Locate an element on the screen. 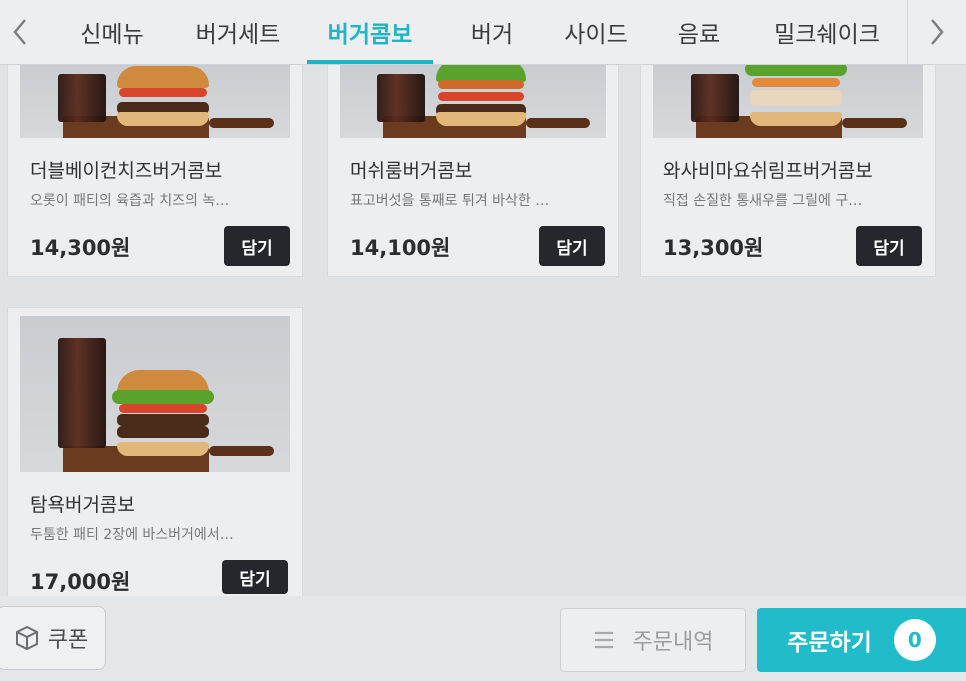 The image size is (966, 681). coupon-label: 쿠폰 is located at coordinates (68, 640).